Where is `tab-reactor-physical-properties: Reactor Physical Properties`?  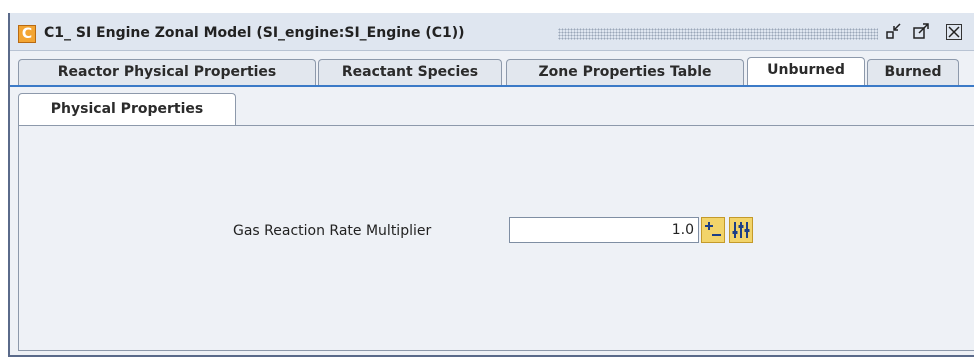 tab-reactor-physical-properties: Reactor Physical Properties is located at coordinates (167, 72).